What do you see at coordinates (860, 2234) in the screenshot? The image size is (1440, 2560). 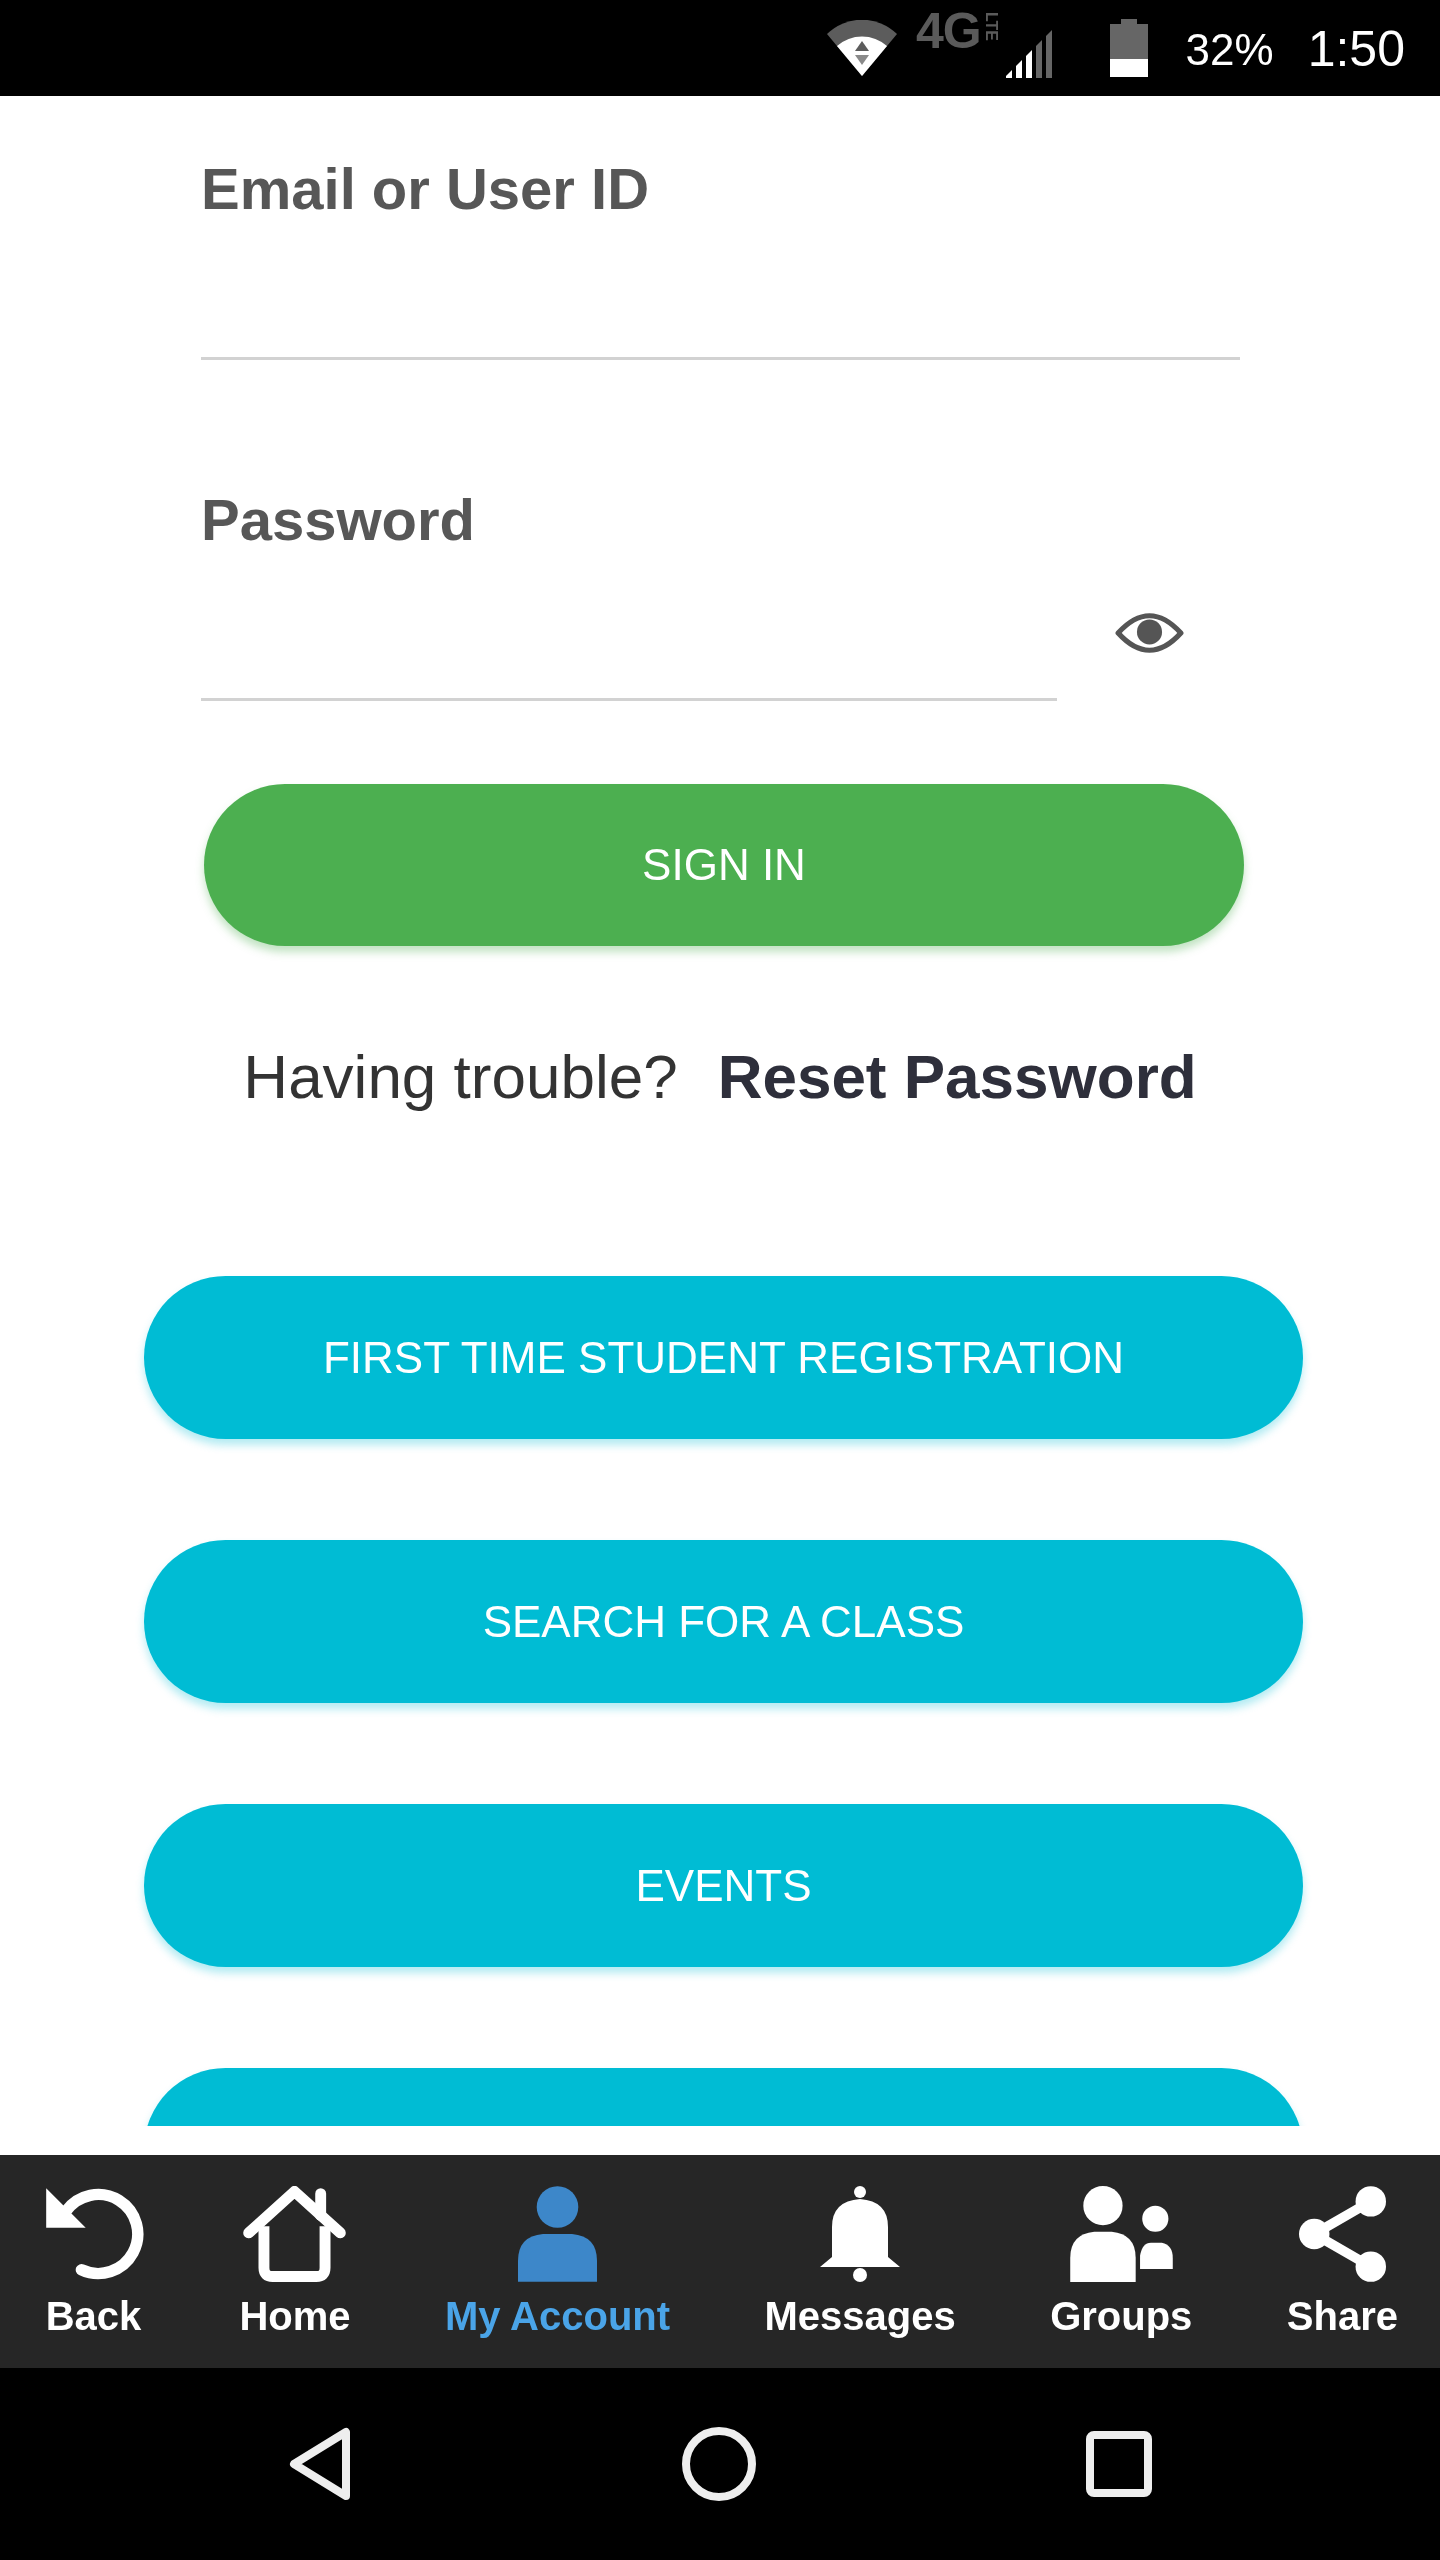 I see `bell-icon` at bounding box center [860, 2234].